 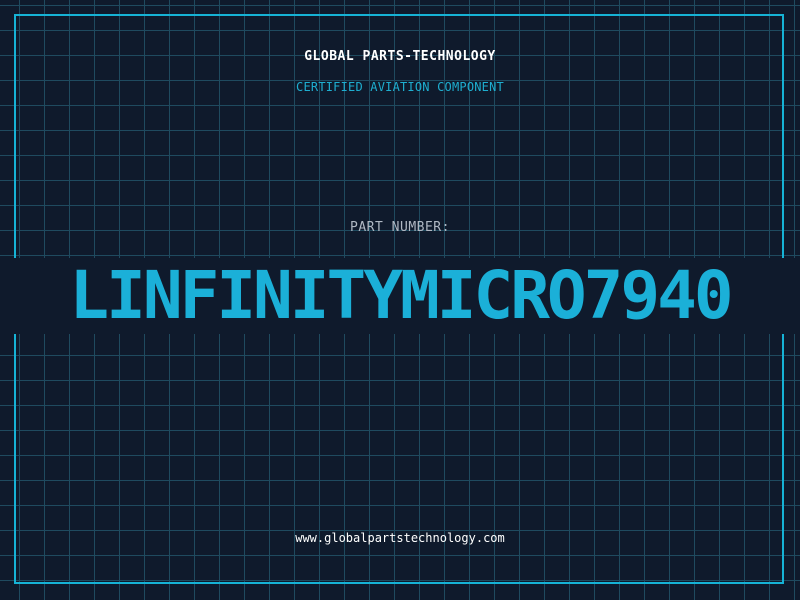 What do you see at coordinates (400, 538) in the screenshot?
I see `website-url: www.globalpartstechnology.com` at bounding box center [400, 538].